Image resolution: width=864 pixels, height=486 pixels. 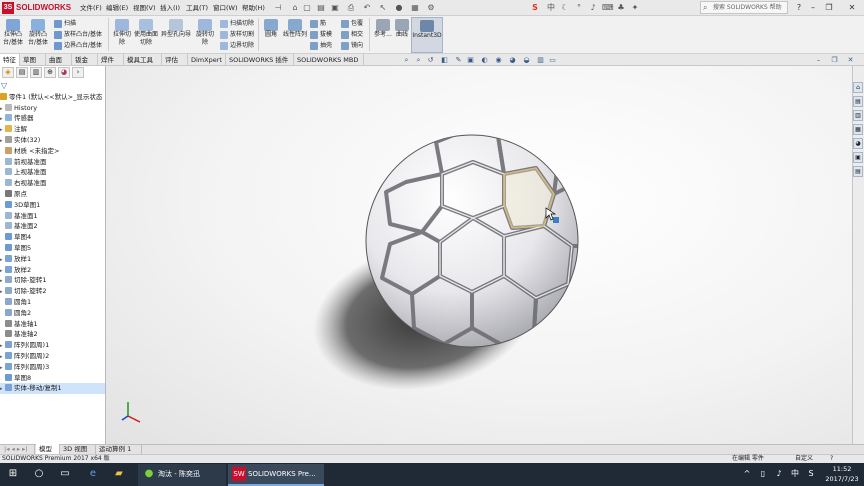 What do you see at coordinates (335, 7) in the screenshot?
I see `save-icon: ▣` at bounding box center [335, 7].